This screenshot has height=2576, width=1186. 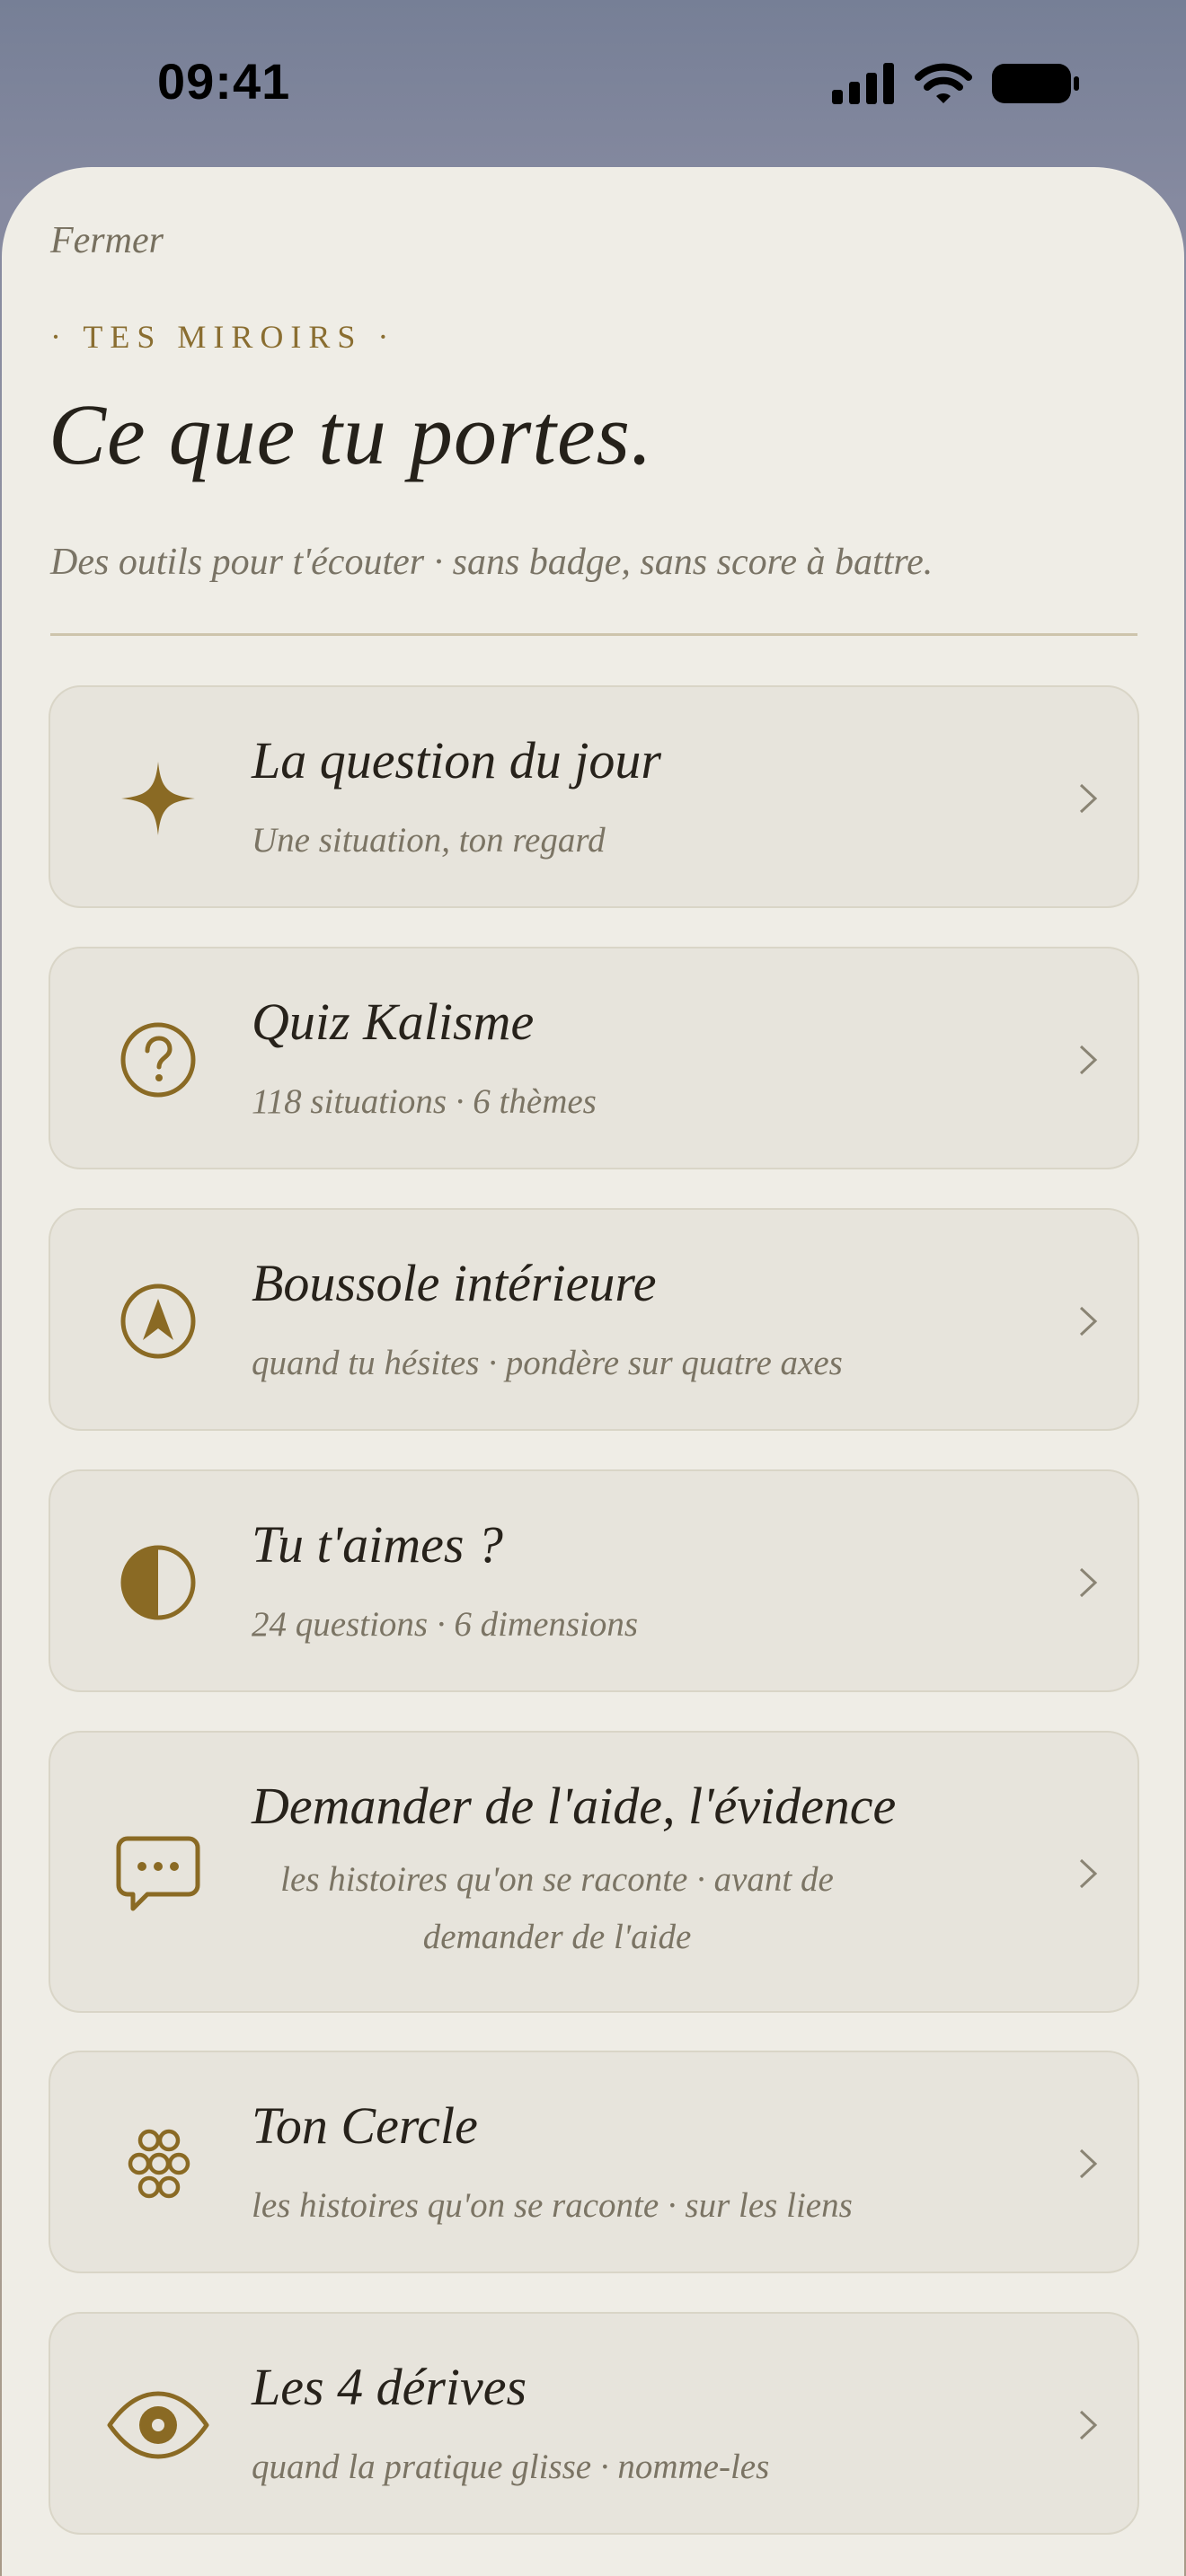 What do you see at coordinates (594, 1058) in the screenshot?
I see `card-quiz-kalisme: Quiz Kalisme 118 situations · 6 thèmes` at bounding box center [594, 1058].